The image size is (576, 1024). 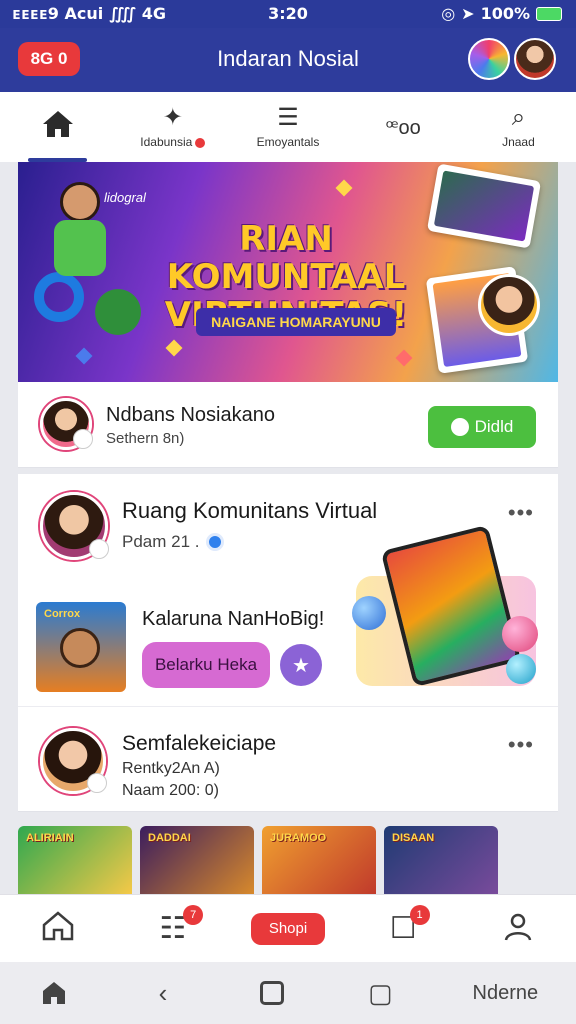 I want to click on divider, so click(x=288, y=706).